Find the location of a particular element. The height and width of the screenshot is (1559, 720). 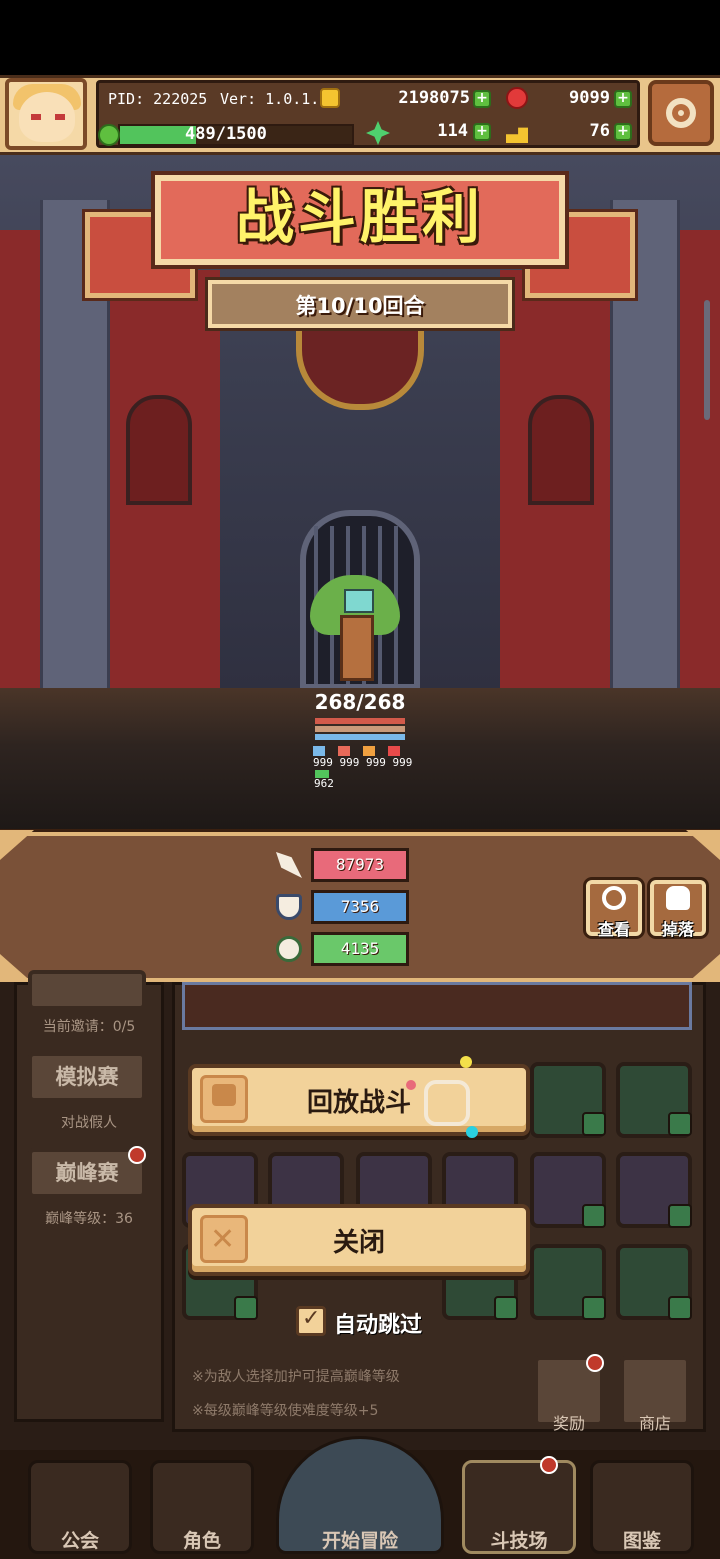

nav-start-adventure-label: 开始冒险 is located at coordinates (359, 1541).